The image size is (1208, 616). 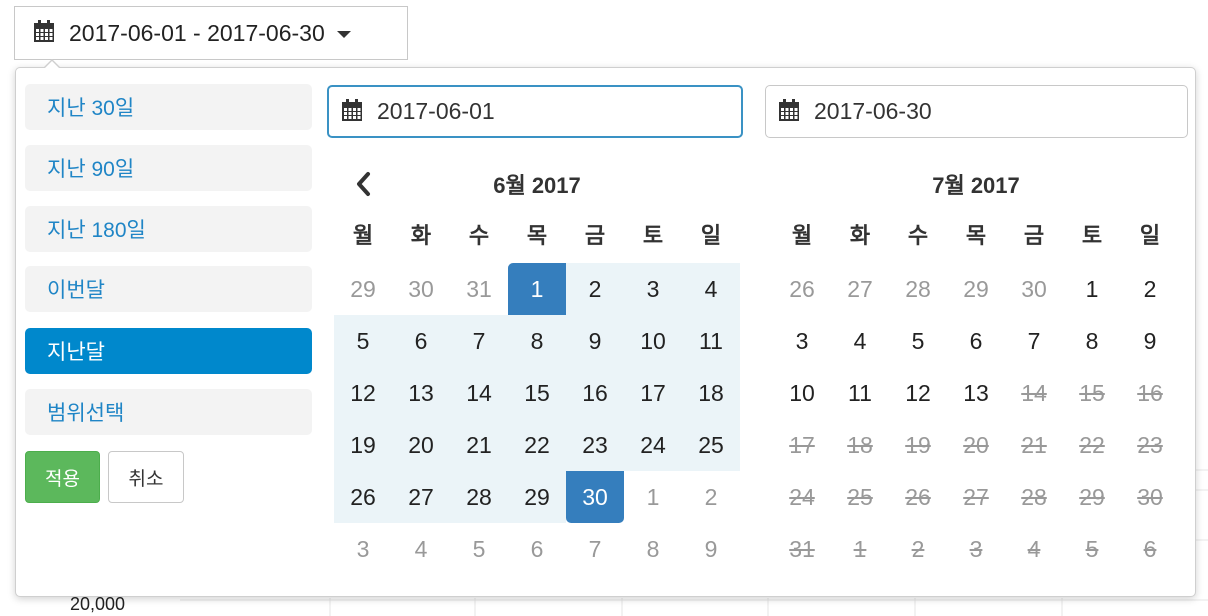 I want to click on weekday-label: 월, so click(x=802, y=236).